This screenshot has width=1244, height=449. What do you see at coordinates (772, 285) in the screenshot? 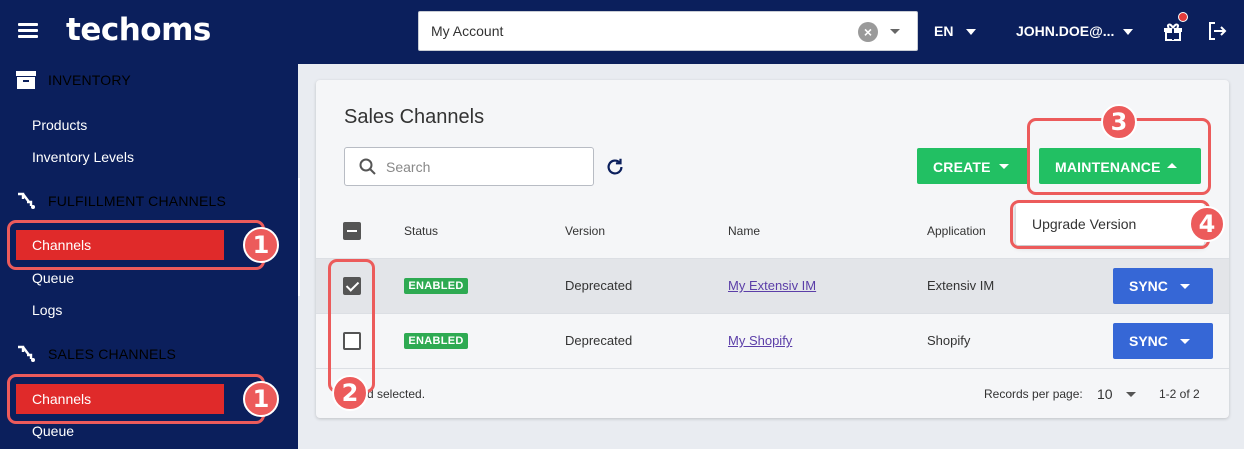
I see `channel-name-link: My Extensiv IM` at bounding box center [772, 285].